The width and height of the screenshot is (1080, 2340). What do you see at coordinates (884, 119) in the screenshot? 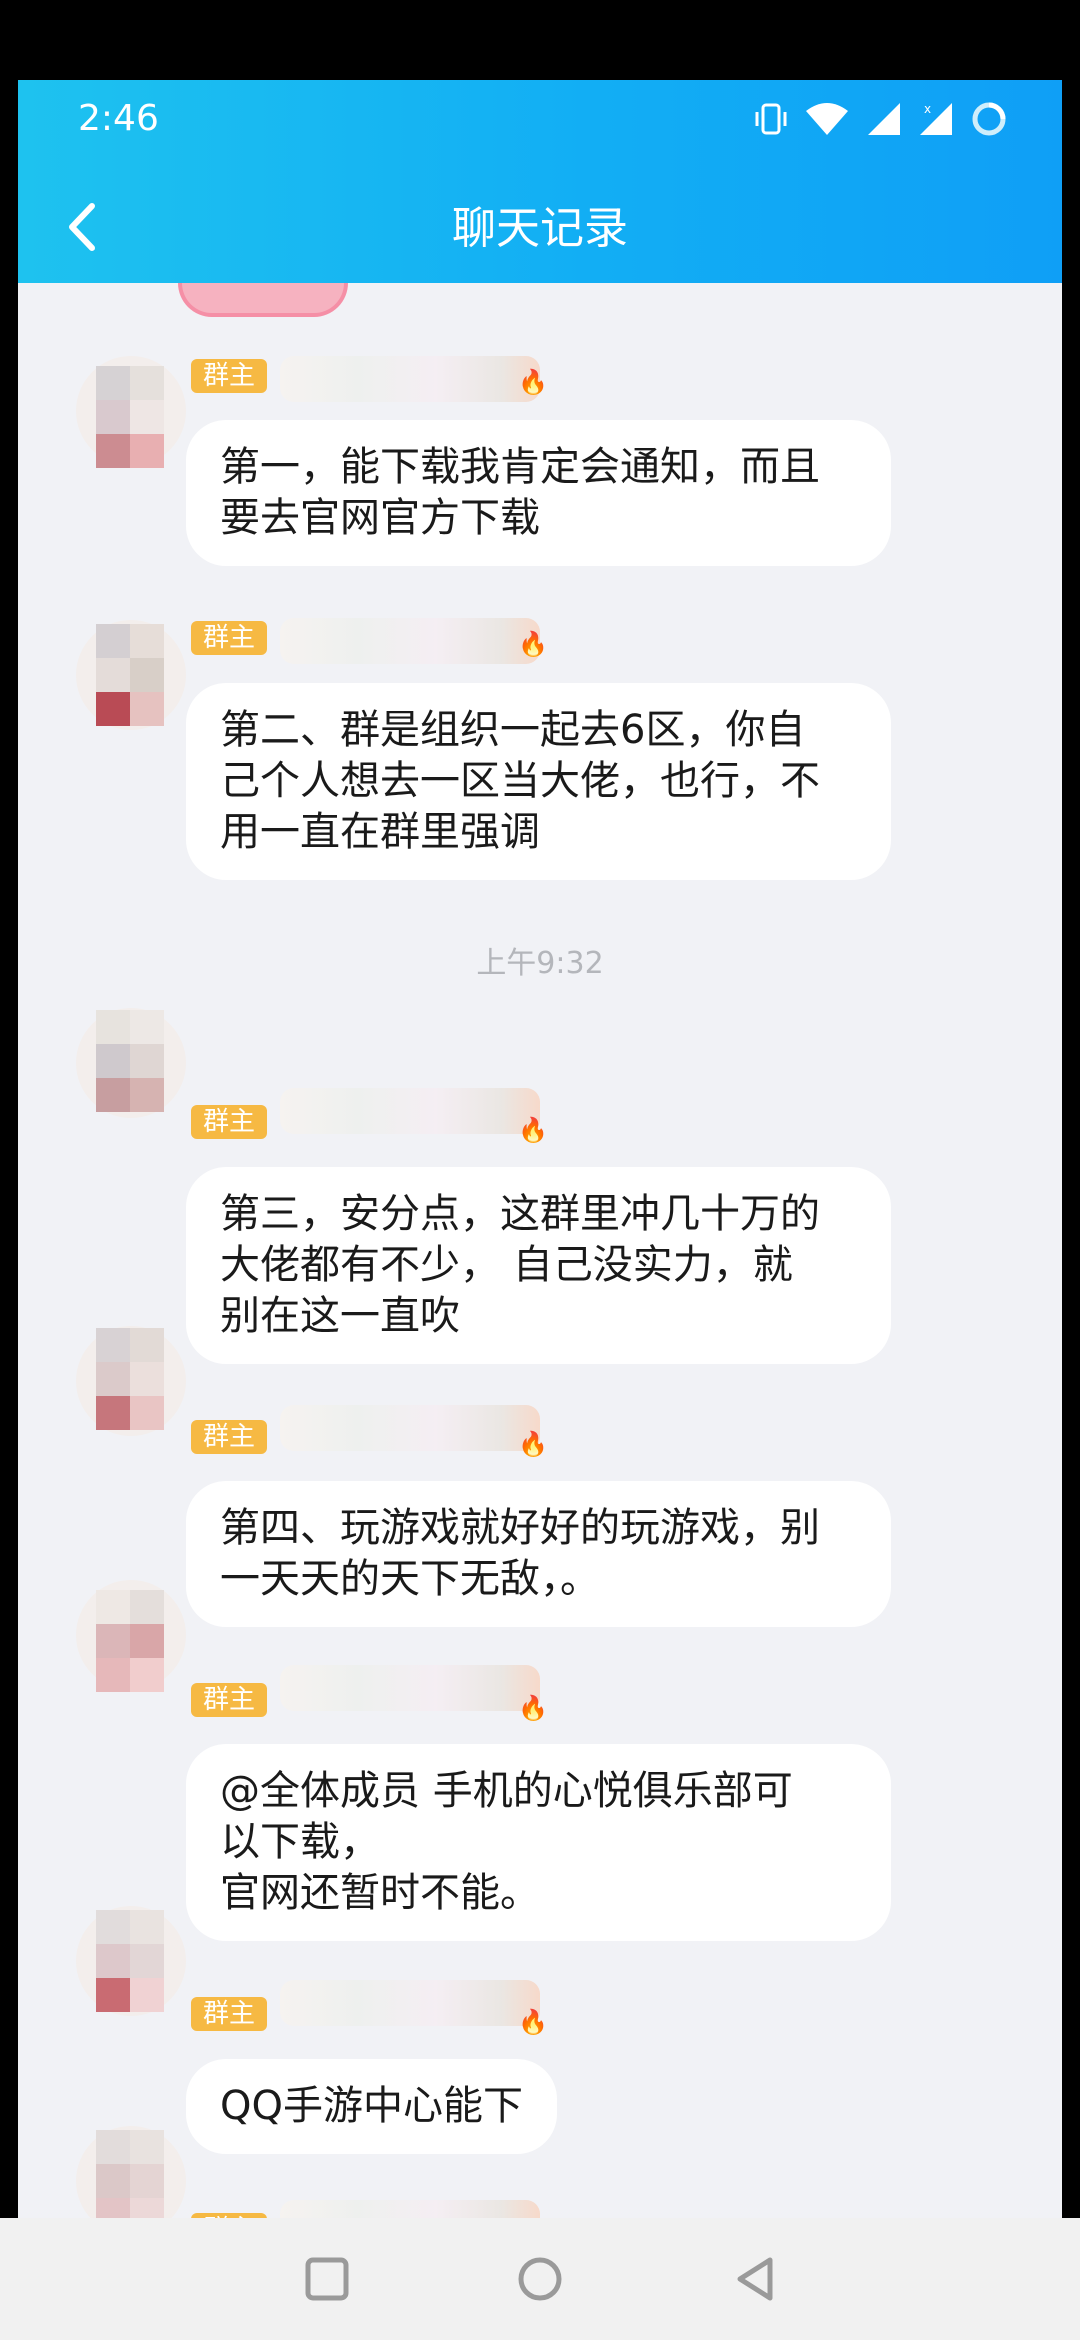
I see `signal-icon` at bounding box center [884, 119].